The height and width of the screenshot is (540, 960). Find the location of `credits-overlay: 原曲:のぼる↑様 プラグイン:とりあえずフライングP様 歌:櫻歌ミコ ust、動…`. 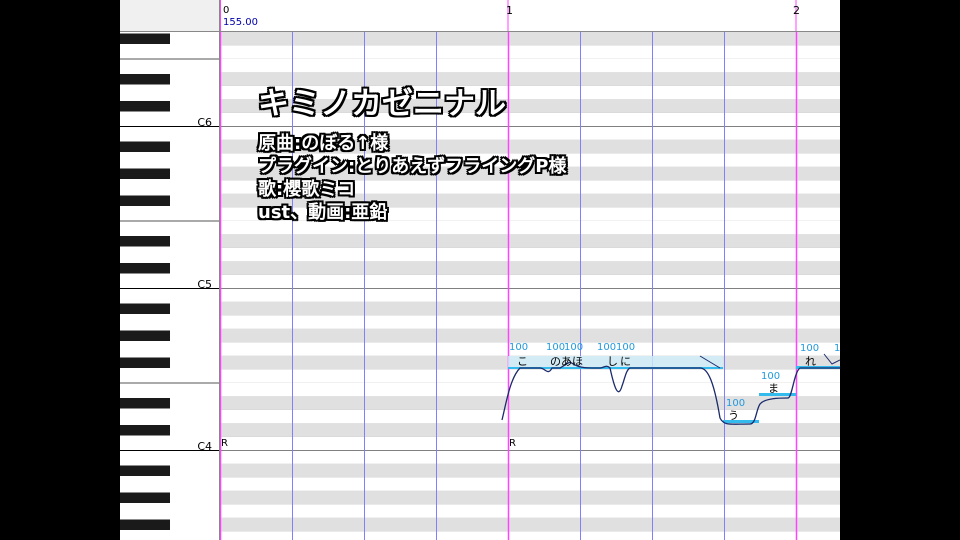

credits-overlay: 原曲:のぼる↑様 プラグイン:とりあえずフライングP様 歌:櫻歌ミコ ust、動… is located at coordinates (412, 178).